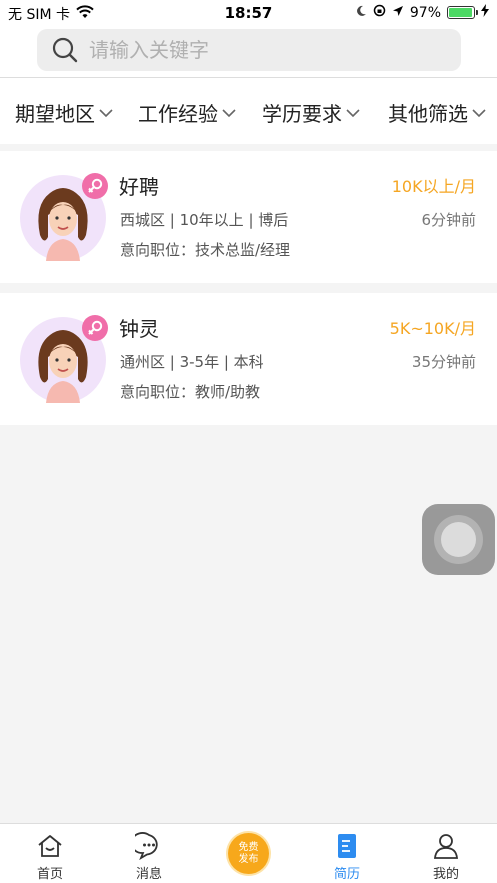  I want to click on search-icon, so click(65, 50).